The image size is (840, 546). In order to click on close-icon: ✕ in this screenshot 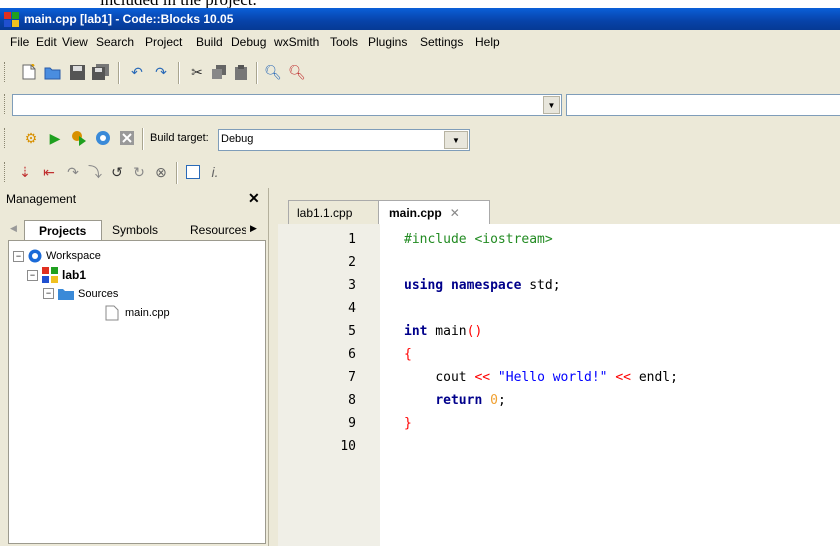, I will do `click(254, 198)`.